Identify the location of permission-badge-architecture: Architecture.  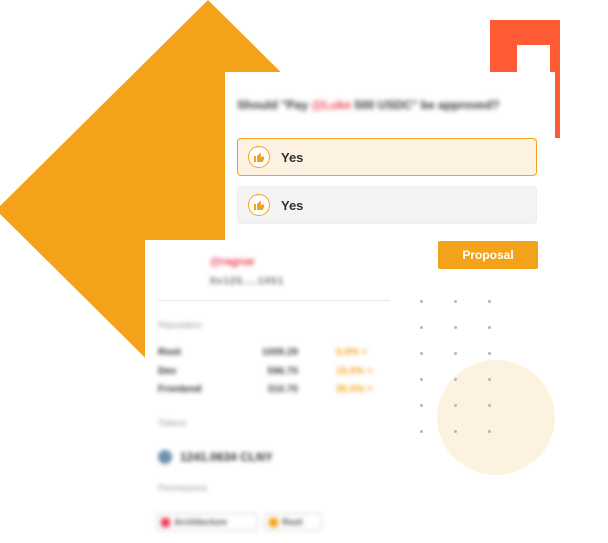
(207, 522).